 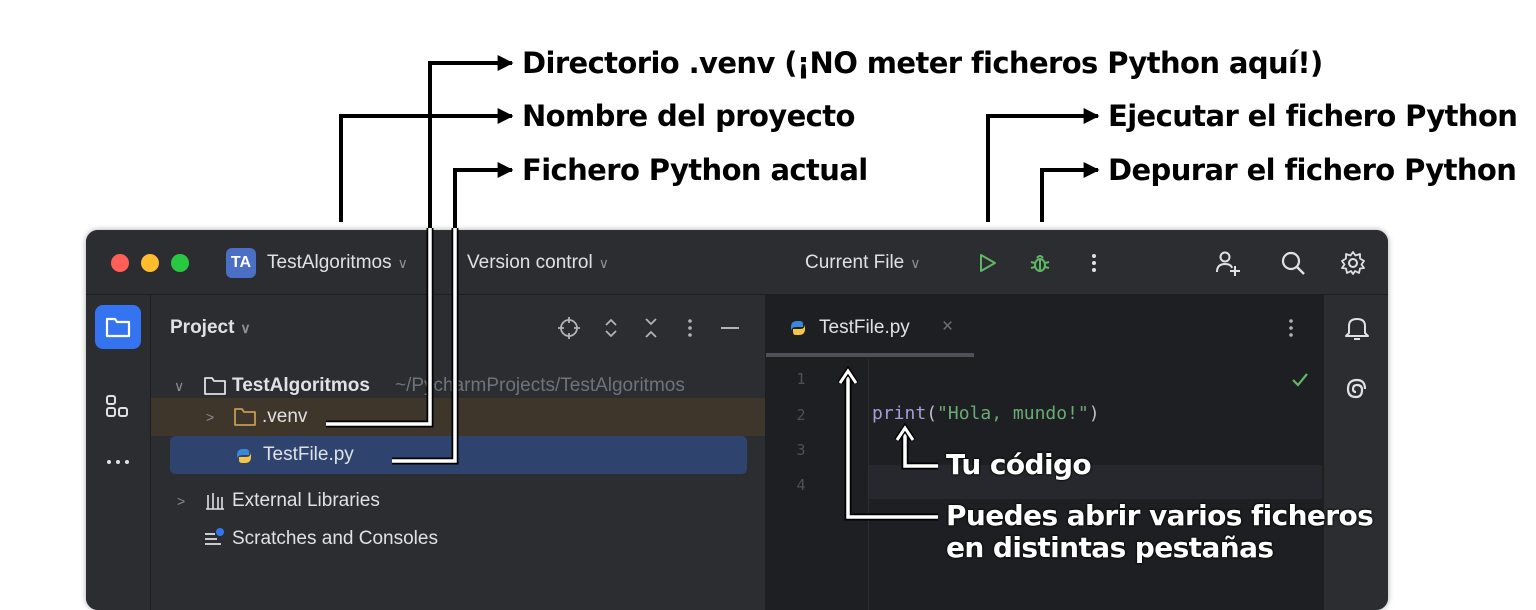 What do you see at coordinates (1019, 464) in the screenshot?
I see `annotation-your-code: Tu código` at bounding box center [1019, 464].